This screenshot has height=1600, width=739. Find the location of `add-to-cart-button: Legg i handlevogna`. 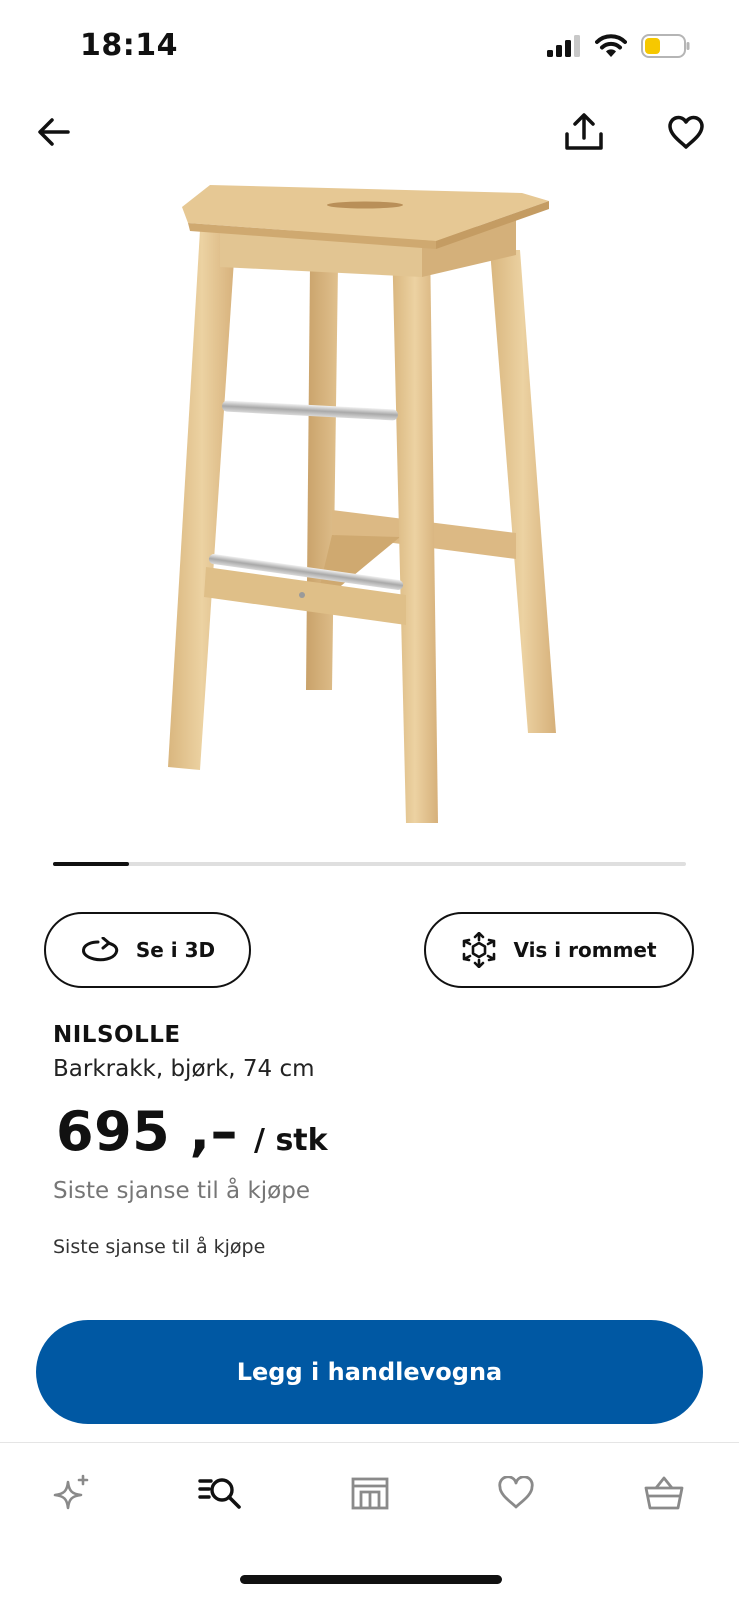

add-to-cart-button: Legg i handlevogna is located at coordinates (369, 1372).